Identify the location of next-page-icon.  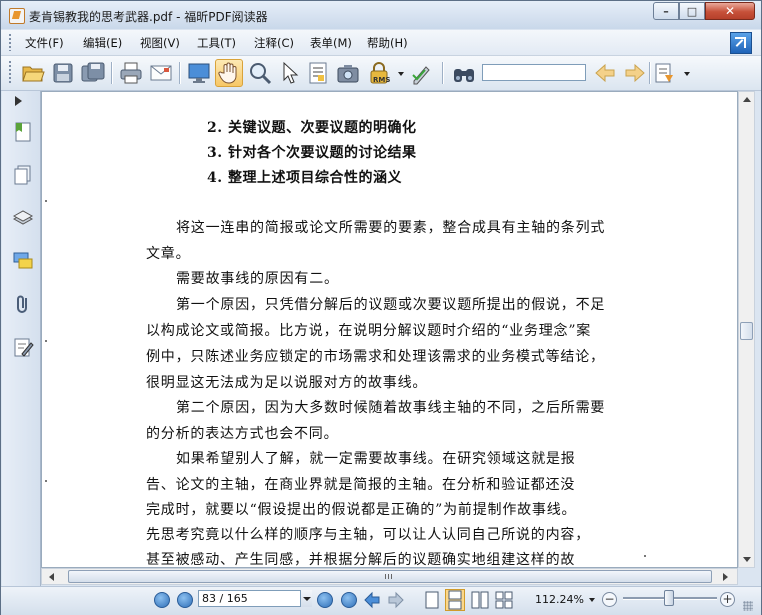
(325, 600).